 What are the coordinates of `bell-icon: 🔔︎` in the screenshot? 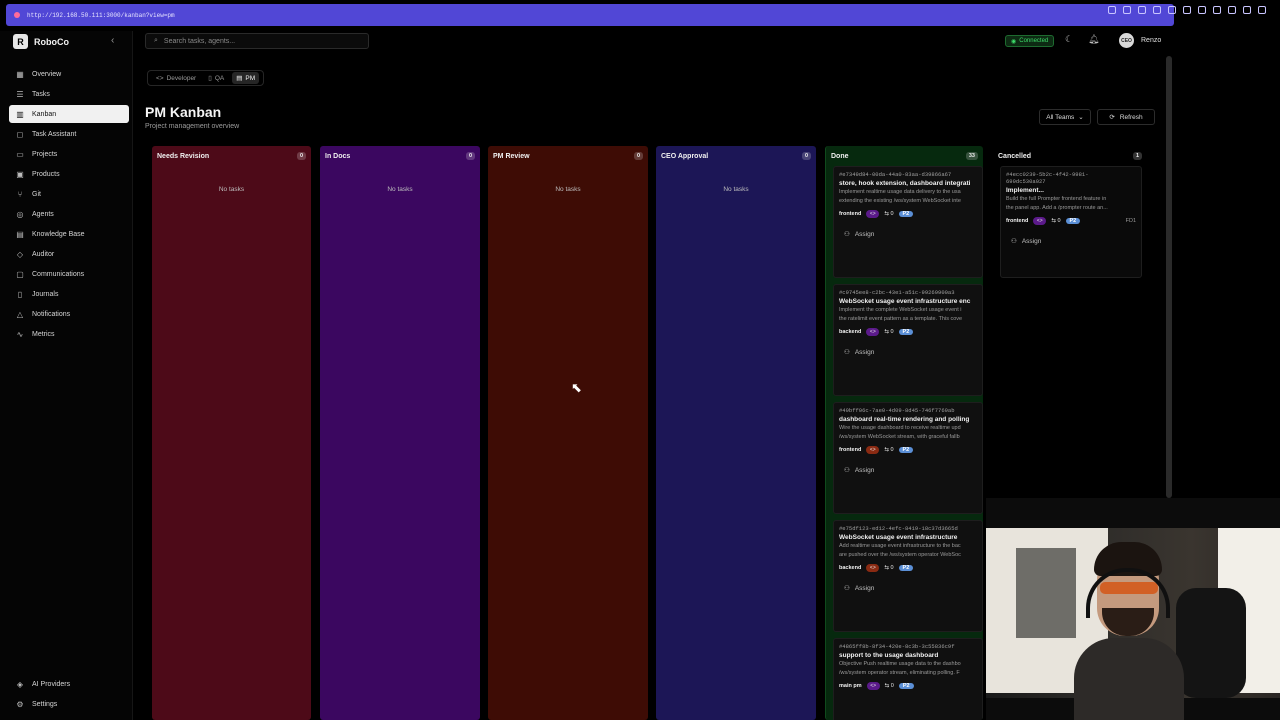 It's located at (1093, 39).